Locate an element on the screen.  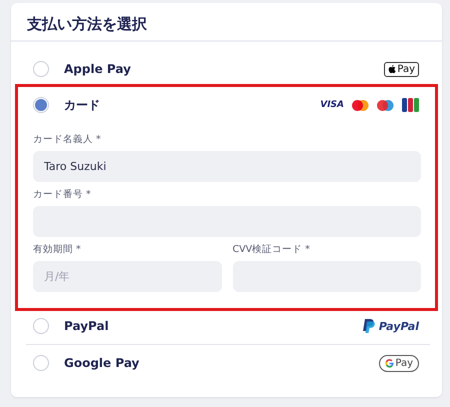
input-field: Taro Suzuki is located at coordinates (227, 166).